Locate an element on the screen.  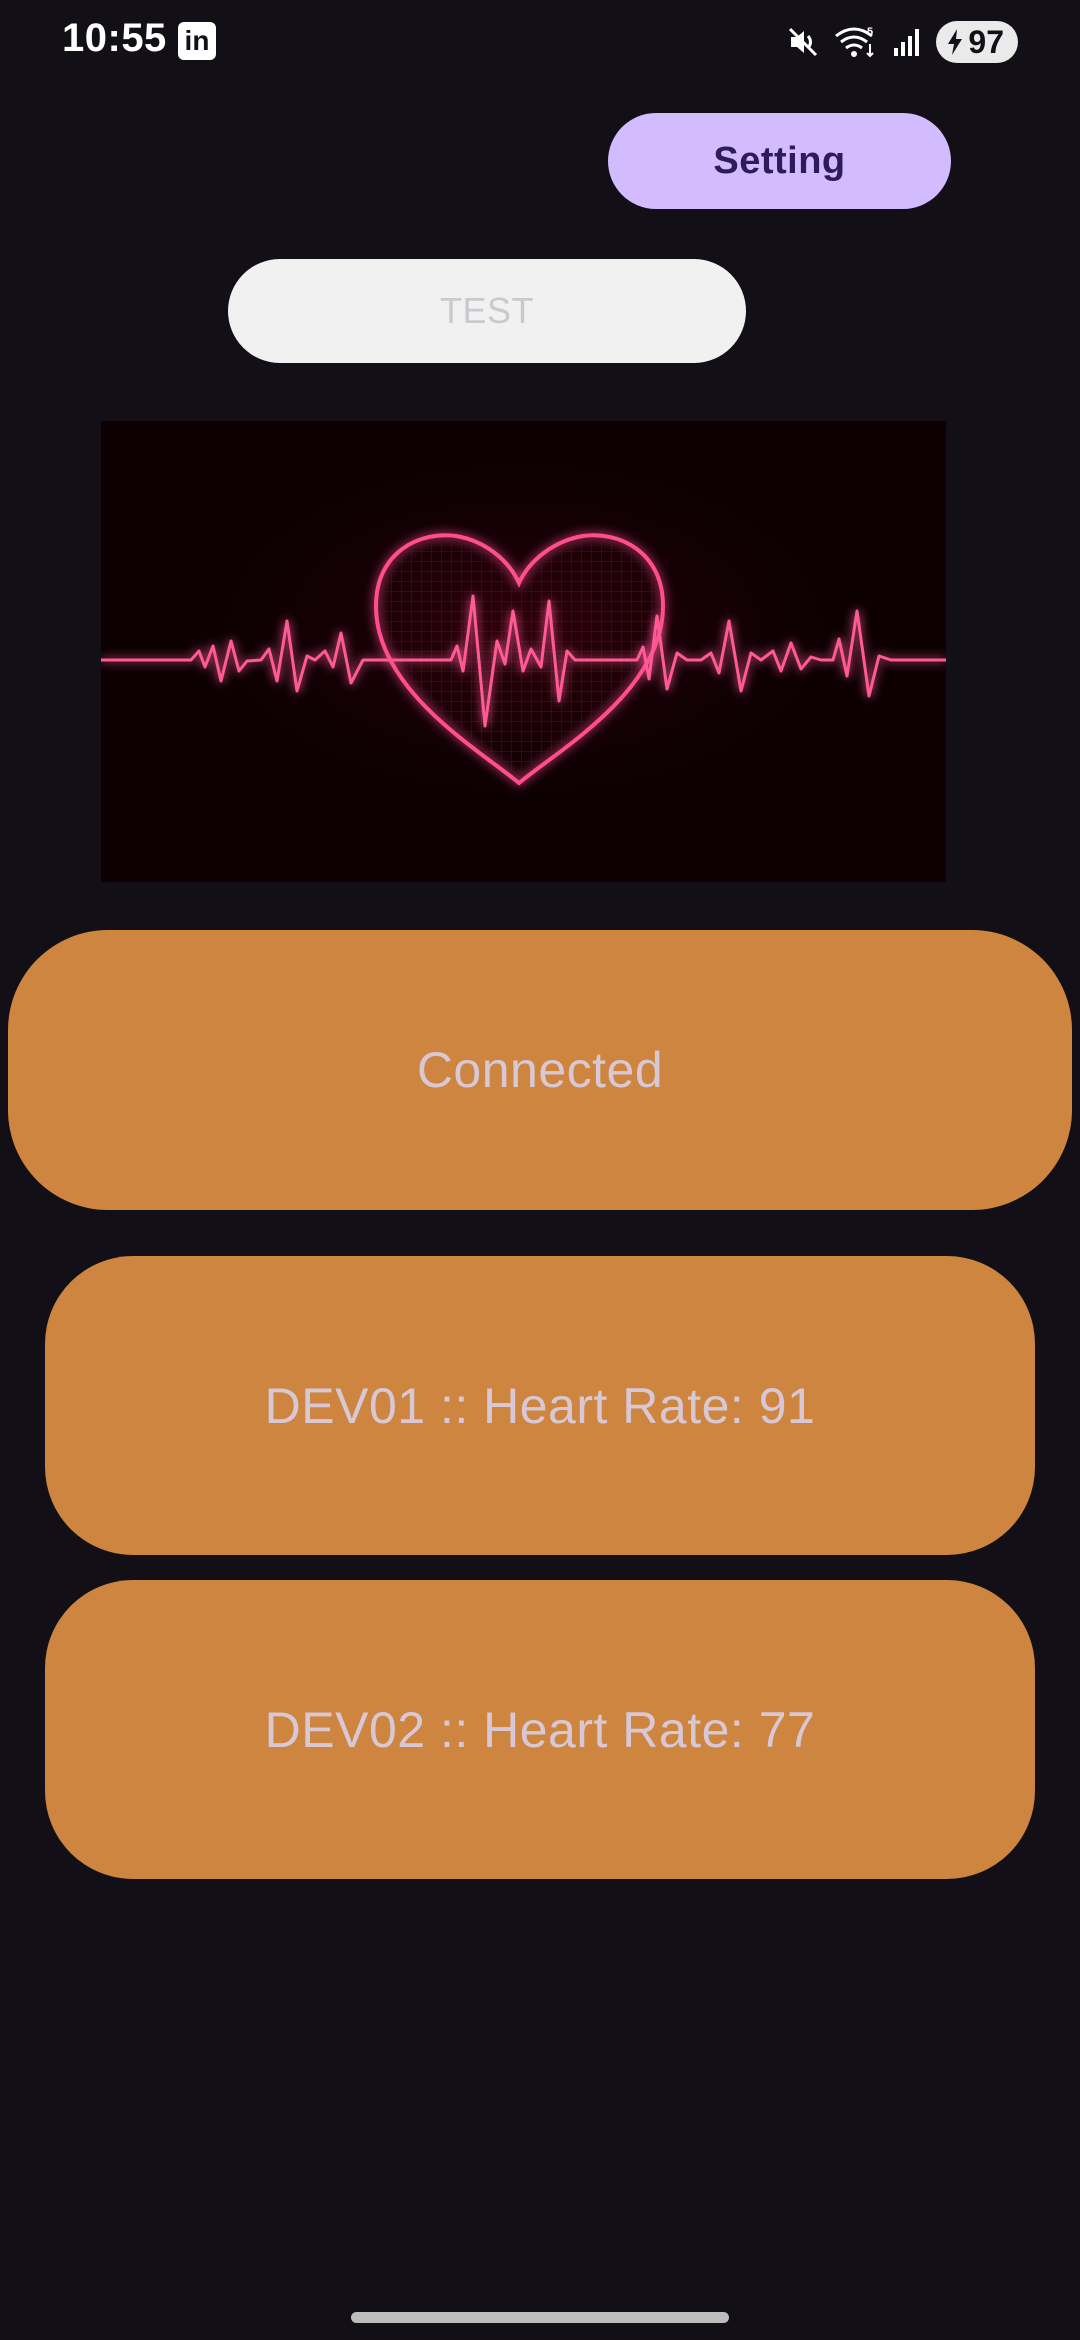
home-indicator is located at coordinates (540, 2317).